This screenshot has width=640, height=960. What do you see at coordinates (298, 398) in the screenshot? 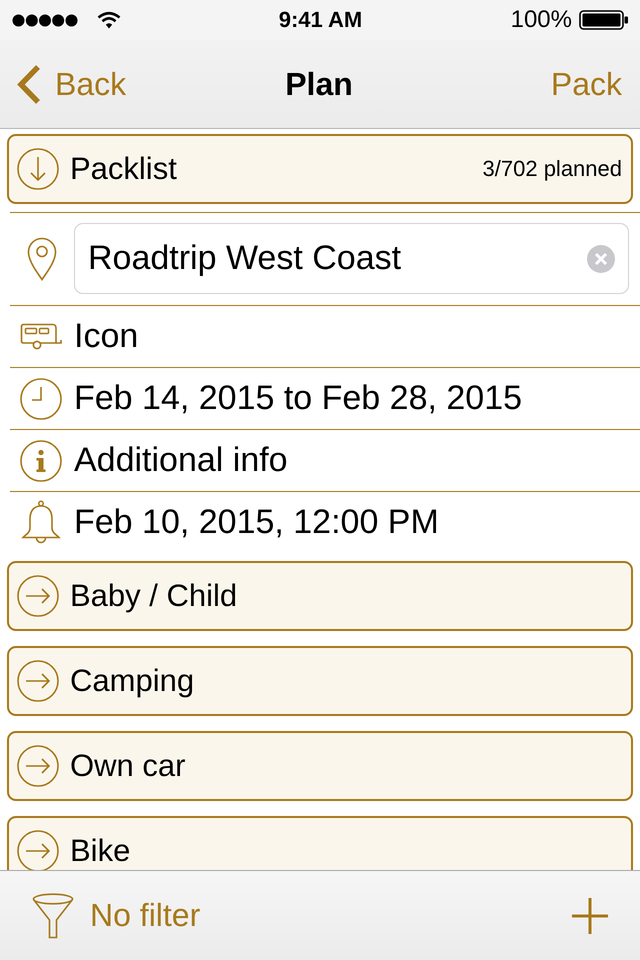
I see `date-range: Feb 14, 2015 to Feb 28, 2015` at bounding box center [298, 398].